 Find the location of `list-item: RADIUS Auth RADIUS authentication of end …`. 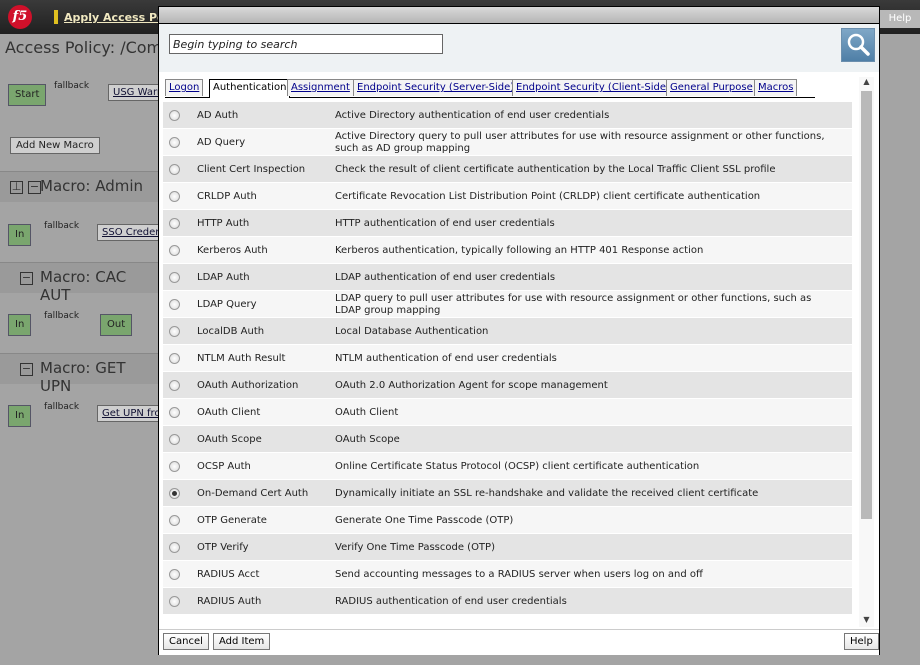

list-item: RADIUS Auth RADIUS authentication of end … is located at coordinates (507, 601).